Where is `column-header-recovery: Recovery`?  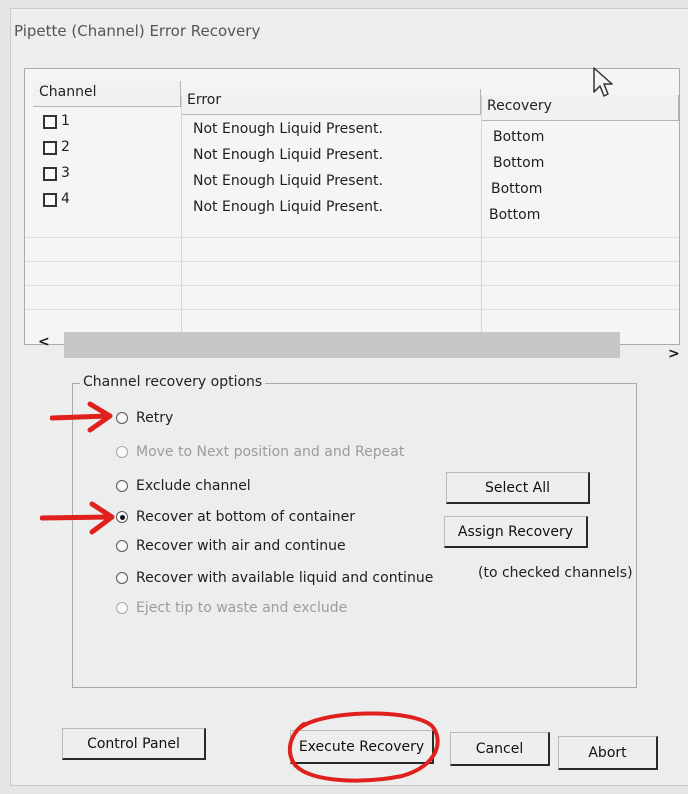 column-header-recovery: Recovery is located at coordinates (580, 108).